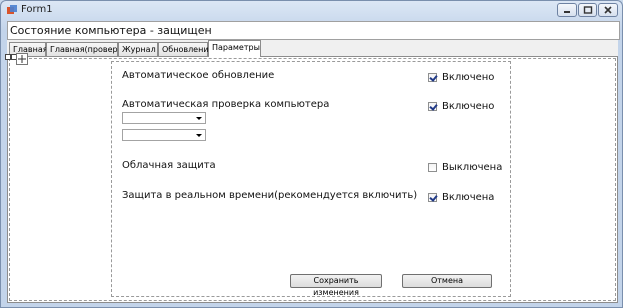 The image size is (623, 308). Describe the element at coordinates (198, 75) in the screenshot. I see `auto-update-label: Автоматическое обновление` at that location.